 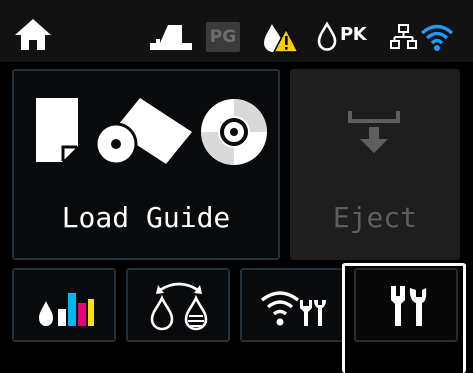 I want to click on pg-badge: PG, so click(x=223, y=37).